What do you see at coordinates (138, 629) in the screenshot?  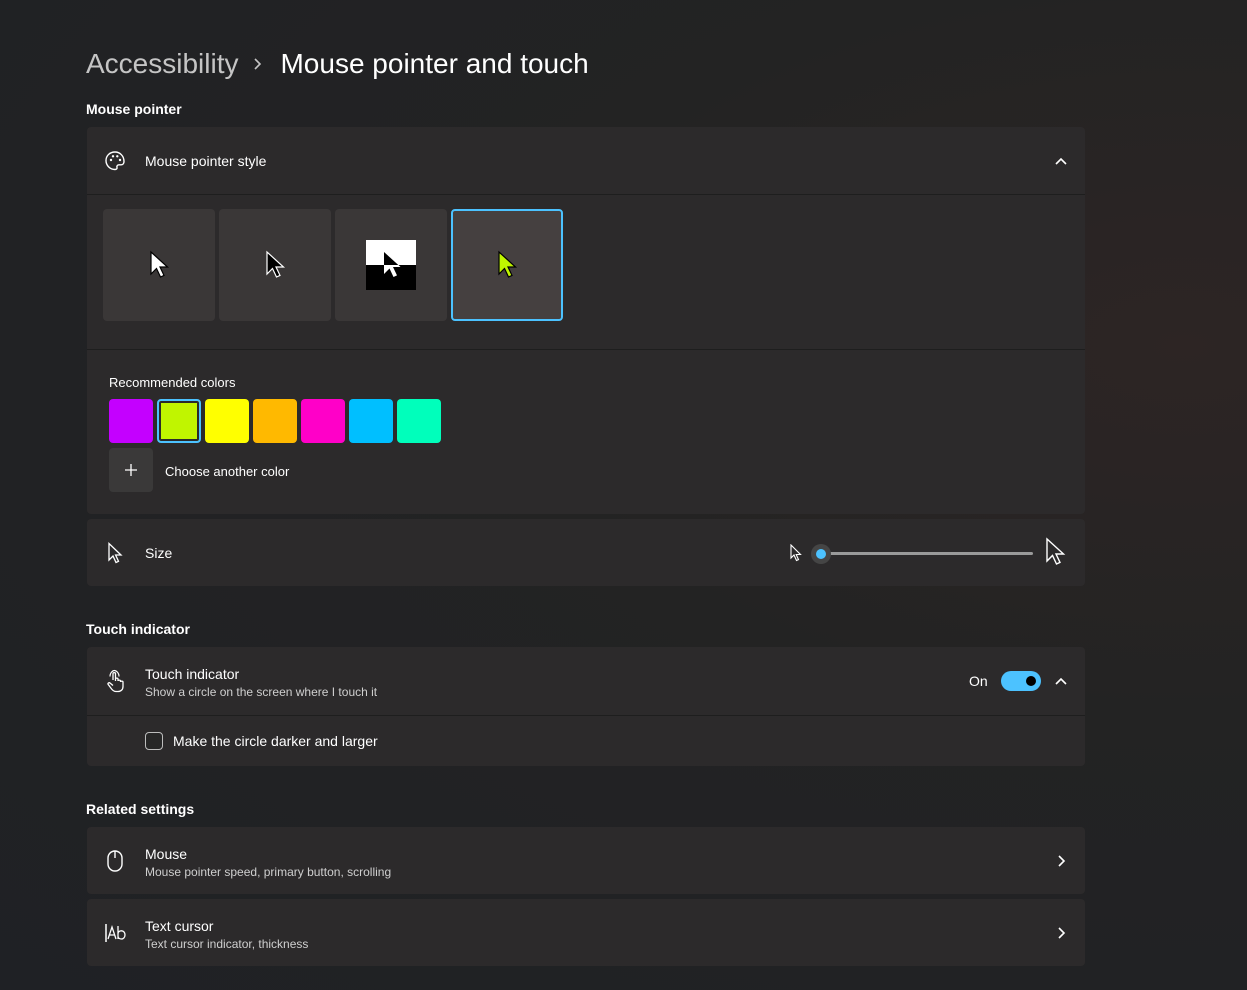 I see `section-title-touch-indicator: Touch indicator` at bounding box center [138, 629].